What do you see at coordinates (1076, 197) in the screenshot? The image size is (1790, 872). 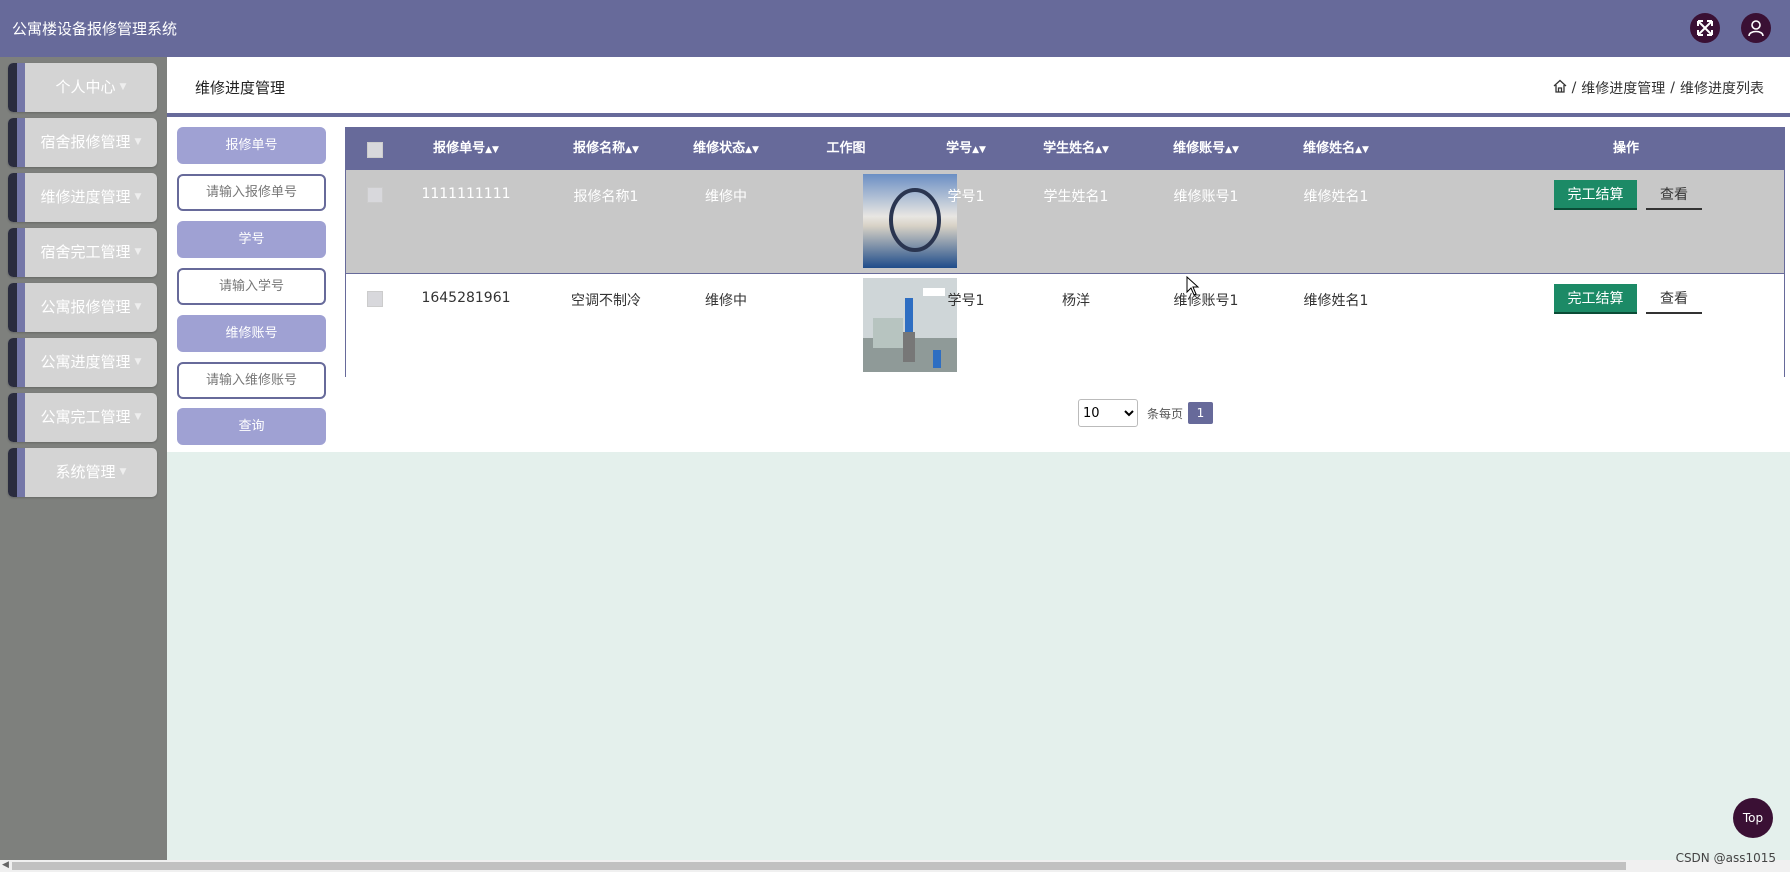 I see `cell-student-name: 学生姓名1` at bounding box center [1076, 197].